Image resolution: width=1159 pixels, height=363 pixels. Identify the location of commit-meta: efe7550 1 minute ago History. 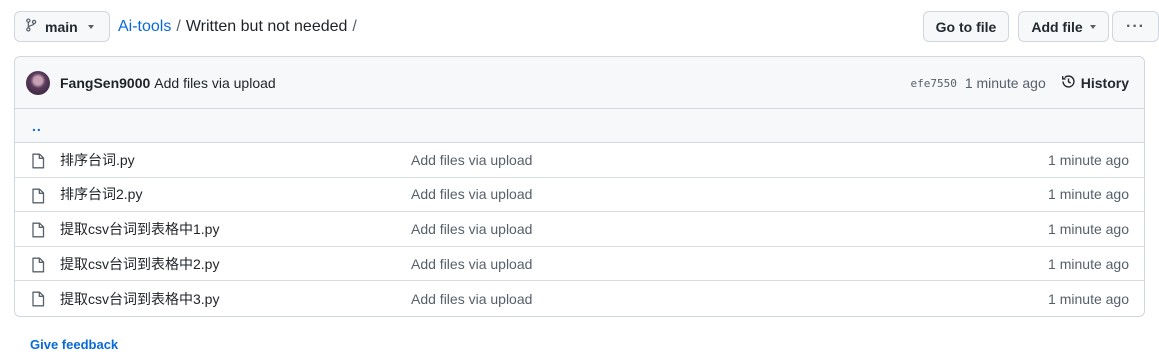
(1019, 83).